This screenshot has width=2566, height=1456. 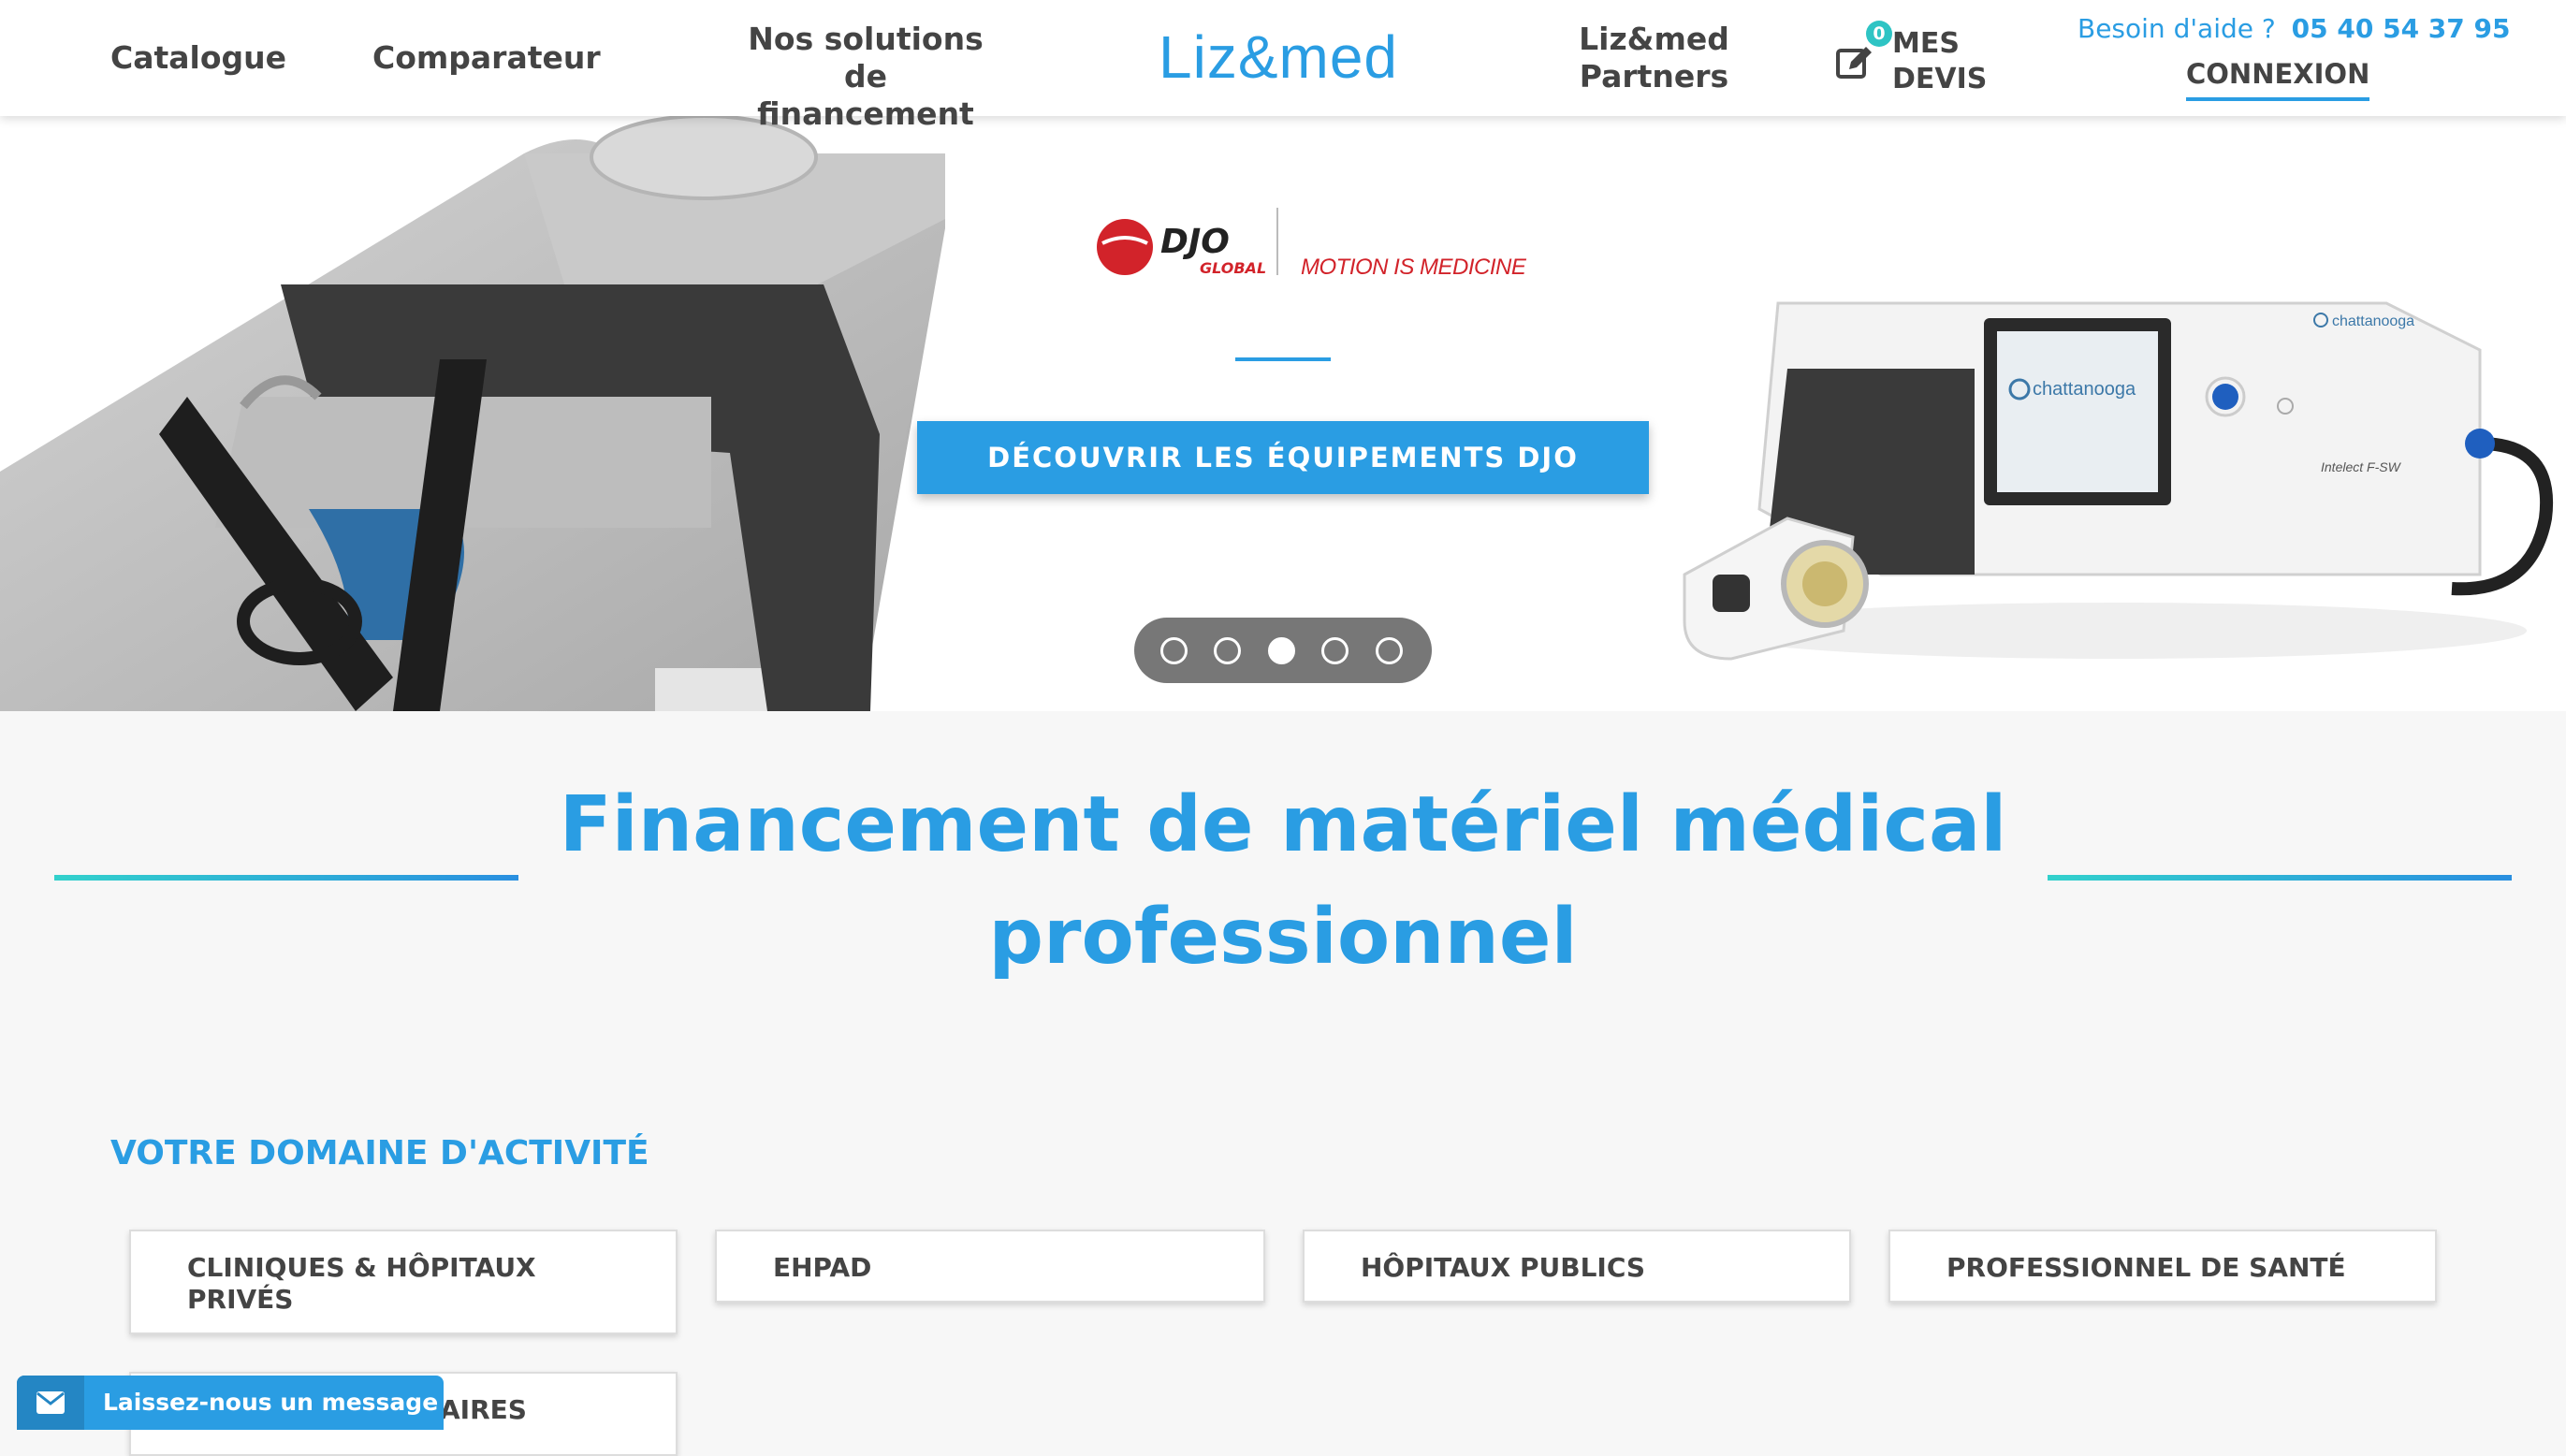 I want to click on activity-domain-heading: VOTRE DOMAINE D'ACTIVITÉ, so click(x=379, y=1153).